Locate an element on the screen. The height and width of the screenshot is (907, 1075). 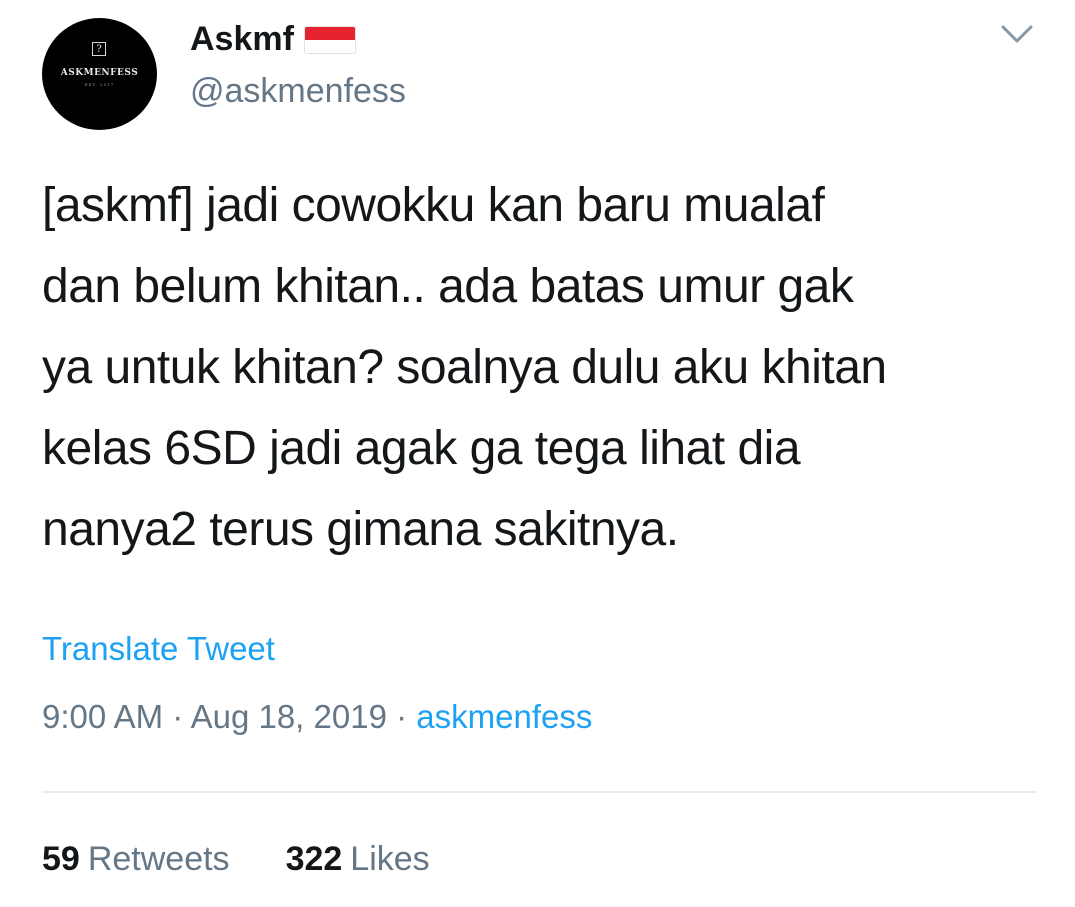
retweets-label: Retweets is located at coordinates (158, 859).